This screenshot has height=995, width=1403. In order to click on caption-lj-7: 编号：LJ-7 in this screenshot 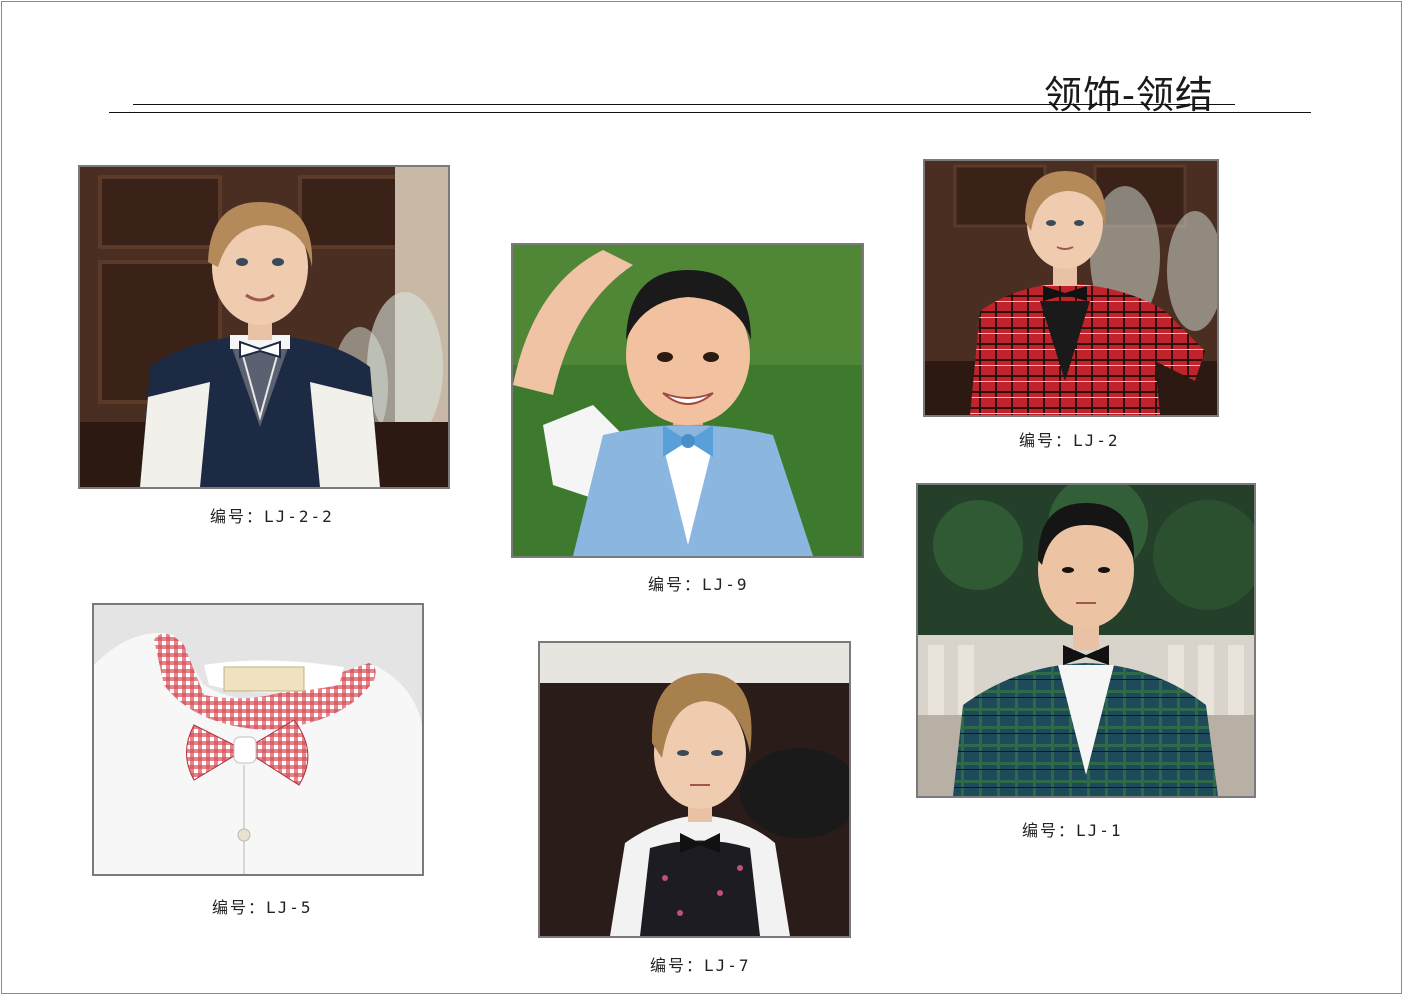, I will do `click(700, 965)`.